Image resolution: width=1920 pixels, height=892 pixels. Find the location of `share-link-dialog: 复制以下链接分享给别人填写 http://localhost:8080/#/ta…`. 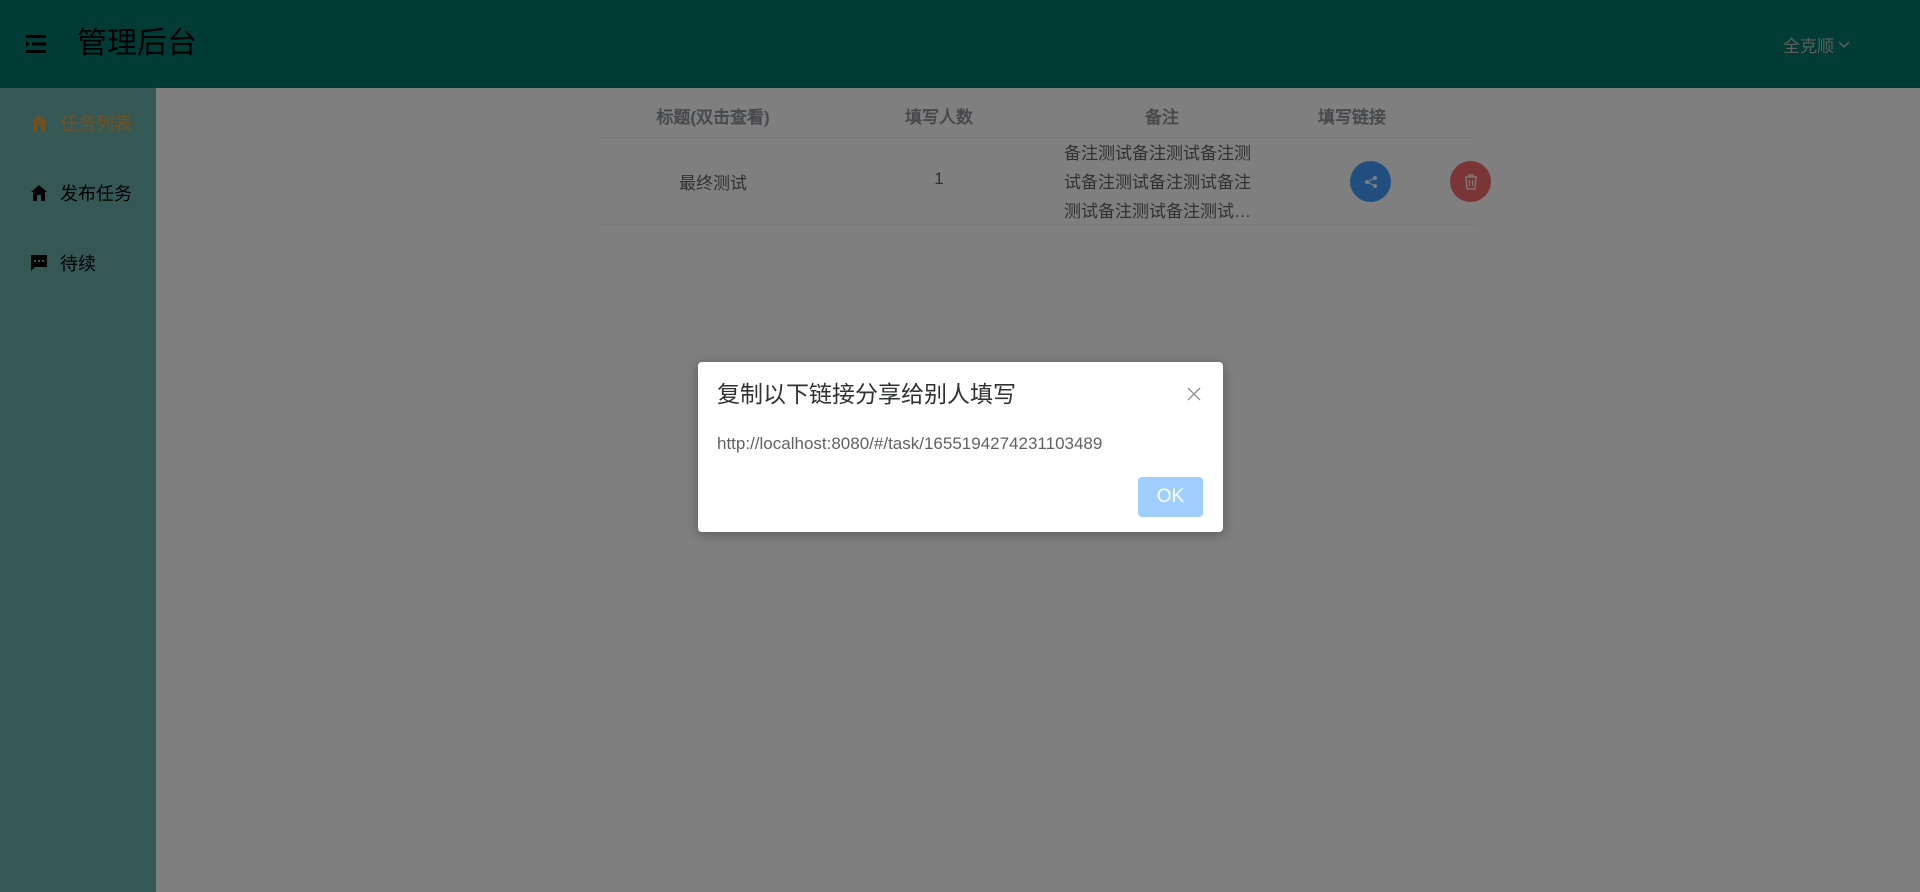

share-link-dialog: 复制以下链接分享给别人填写 http://localhost:8080/#/ta… is located at coordinates (960, 447).